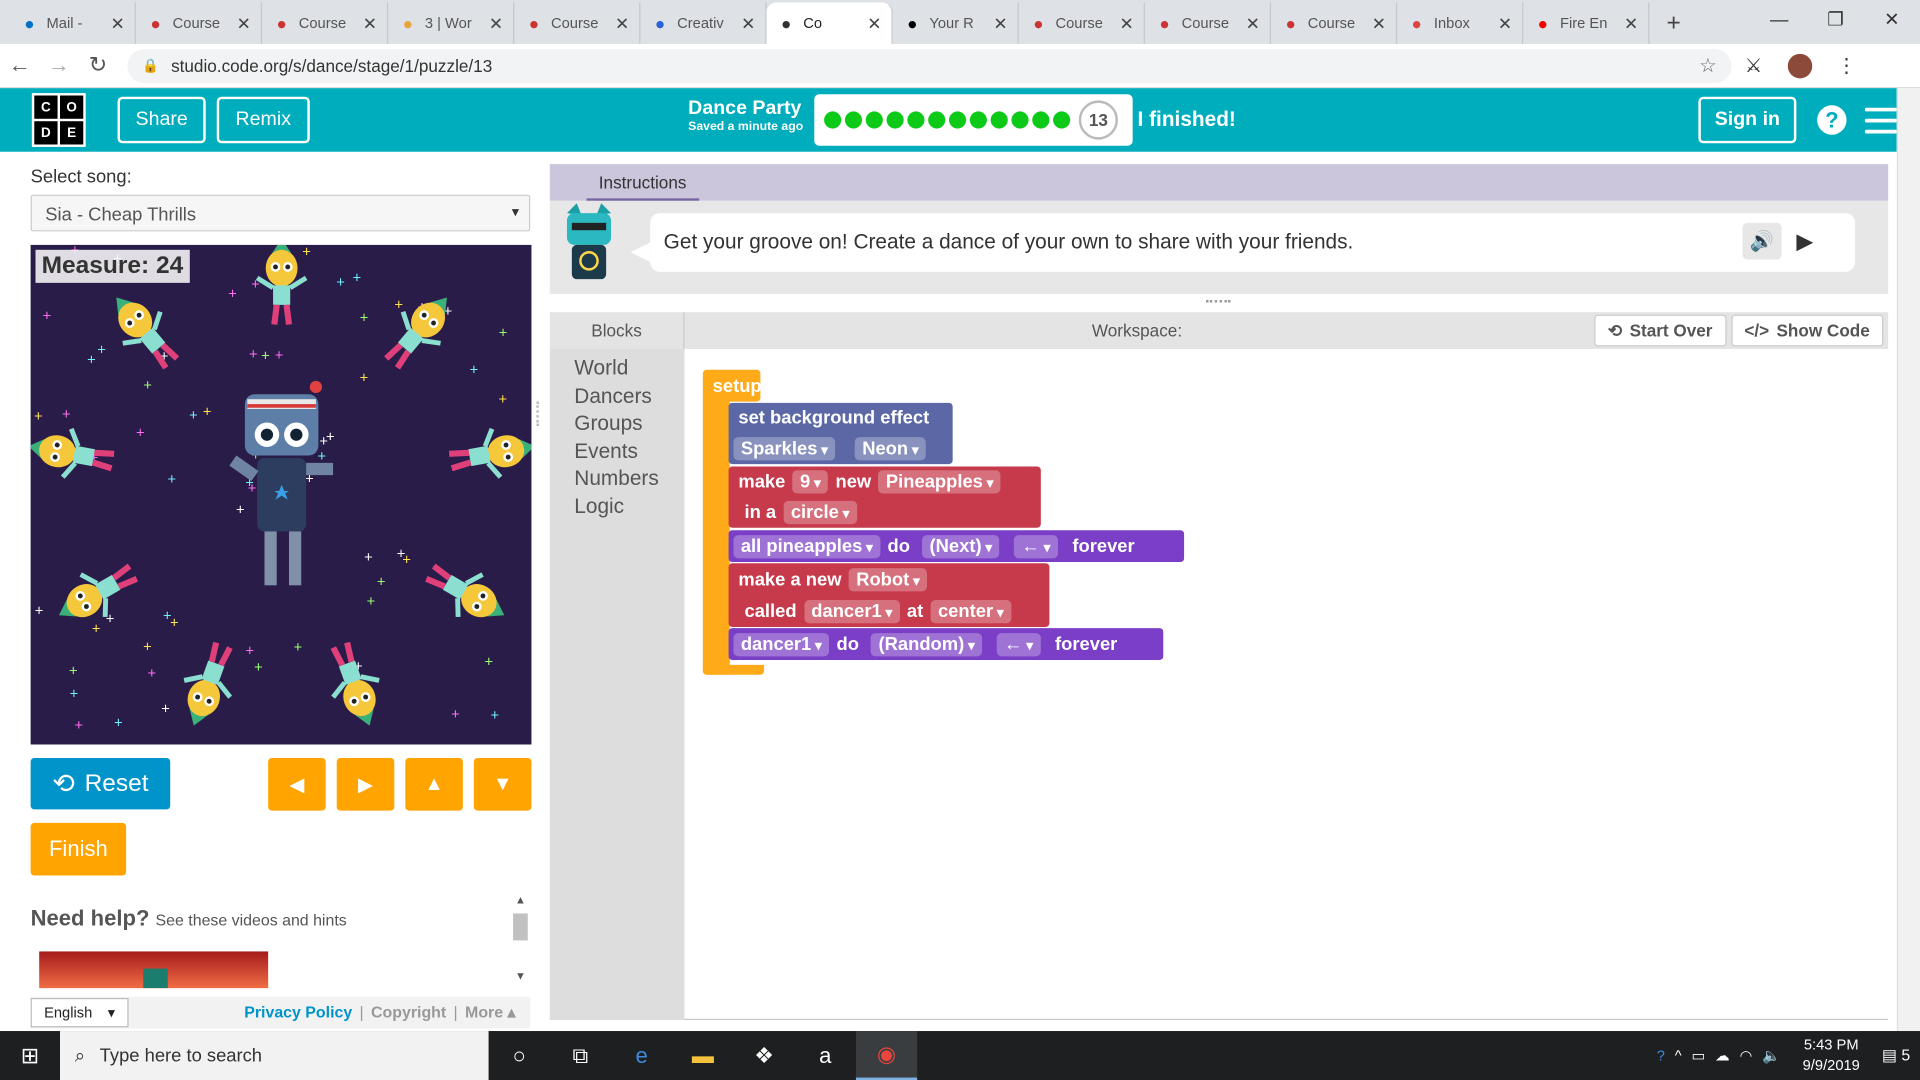 Image resolution: width=1920 pixels, height=1080 pixels. I want to click on dancer-type-dropdown: Pineapples, so click(939, 482).